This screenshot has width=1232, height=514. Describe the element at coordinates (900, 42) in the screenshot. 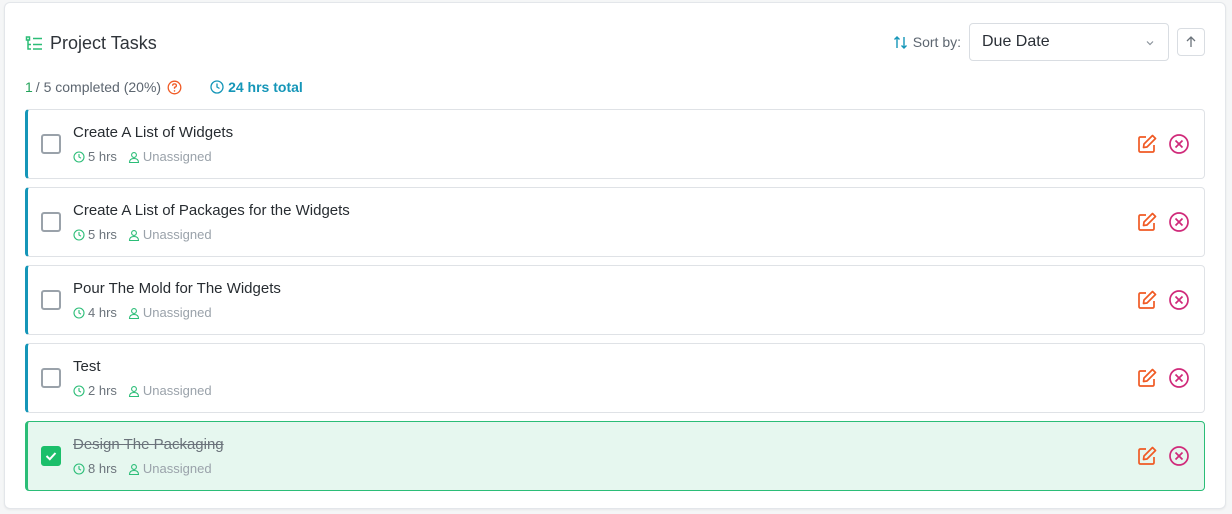

I see `sort-arrows-icon` at that location.